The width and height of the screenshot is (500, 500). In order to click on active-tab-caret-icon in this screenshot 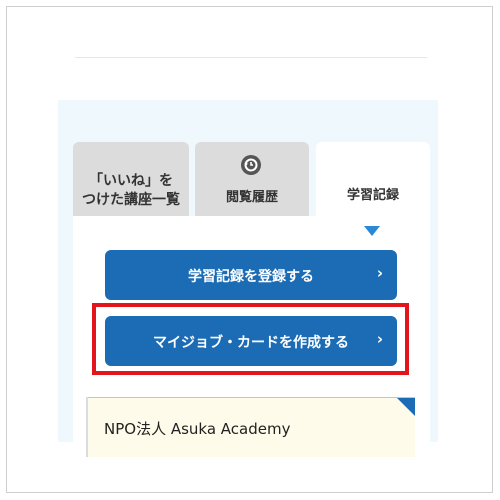, I will do `click(372, 231)`.